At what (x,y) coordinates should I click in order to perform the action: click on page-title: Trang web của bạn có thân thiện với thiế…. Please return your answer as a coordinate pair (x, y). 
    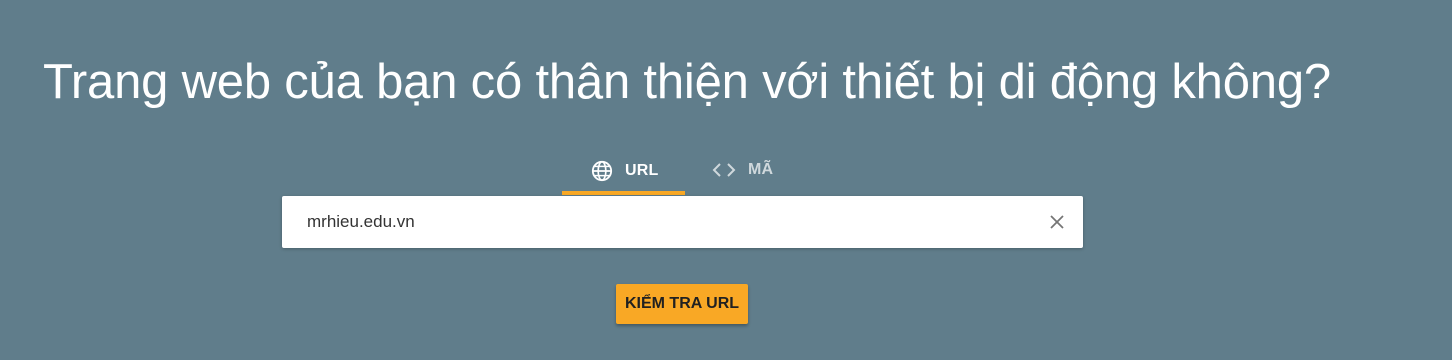
    Looking at the image, I should click on (687, 82).